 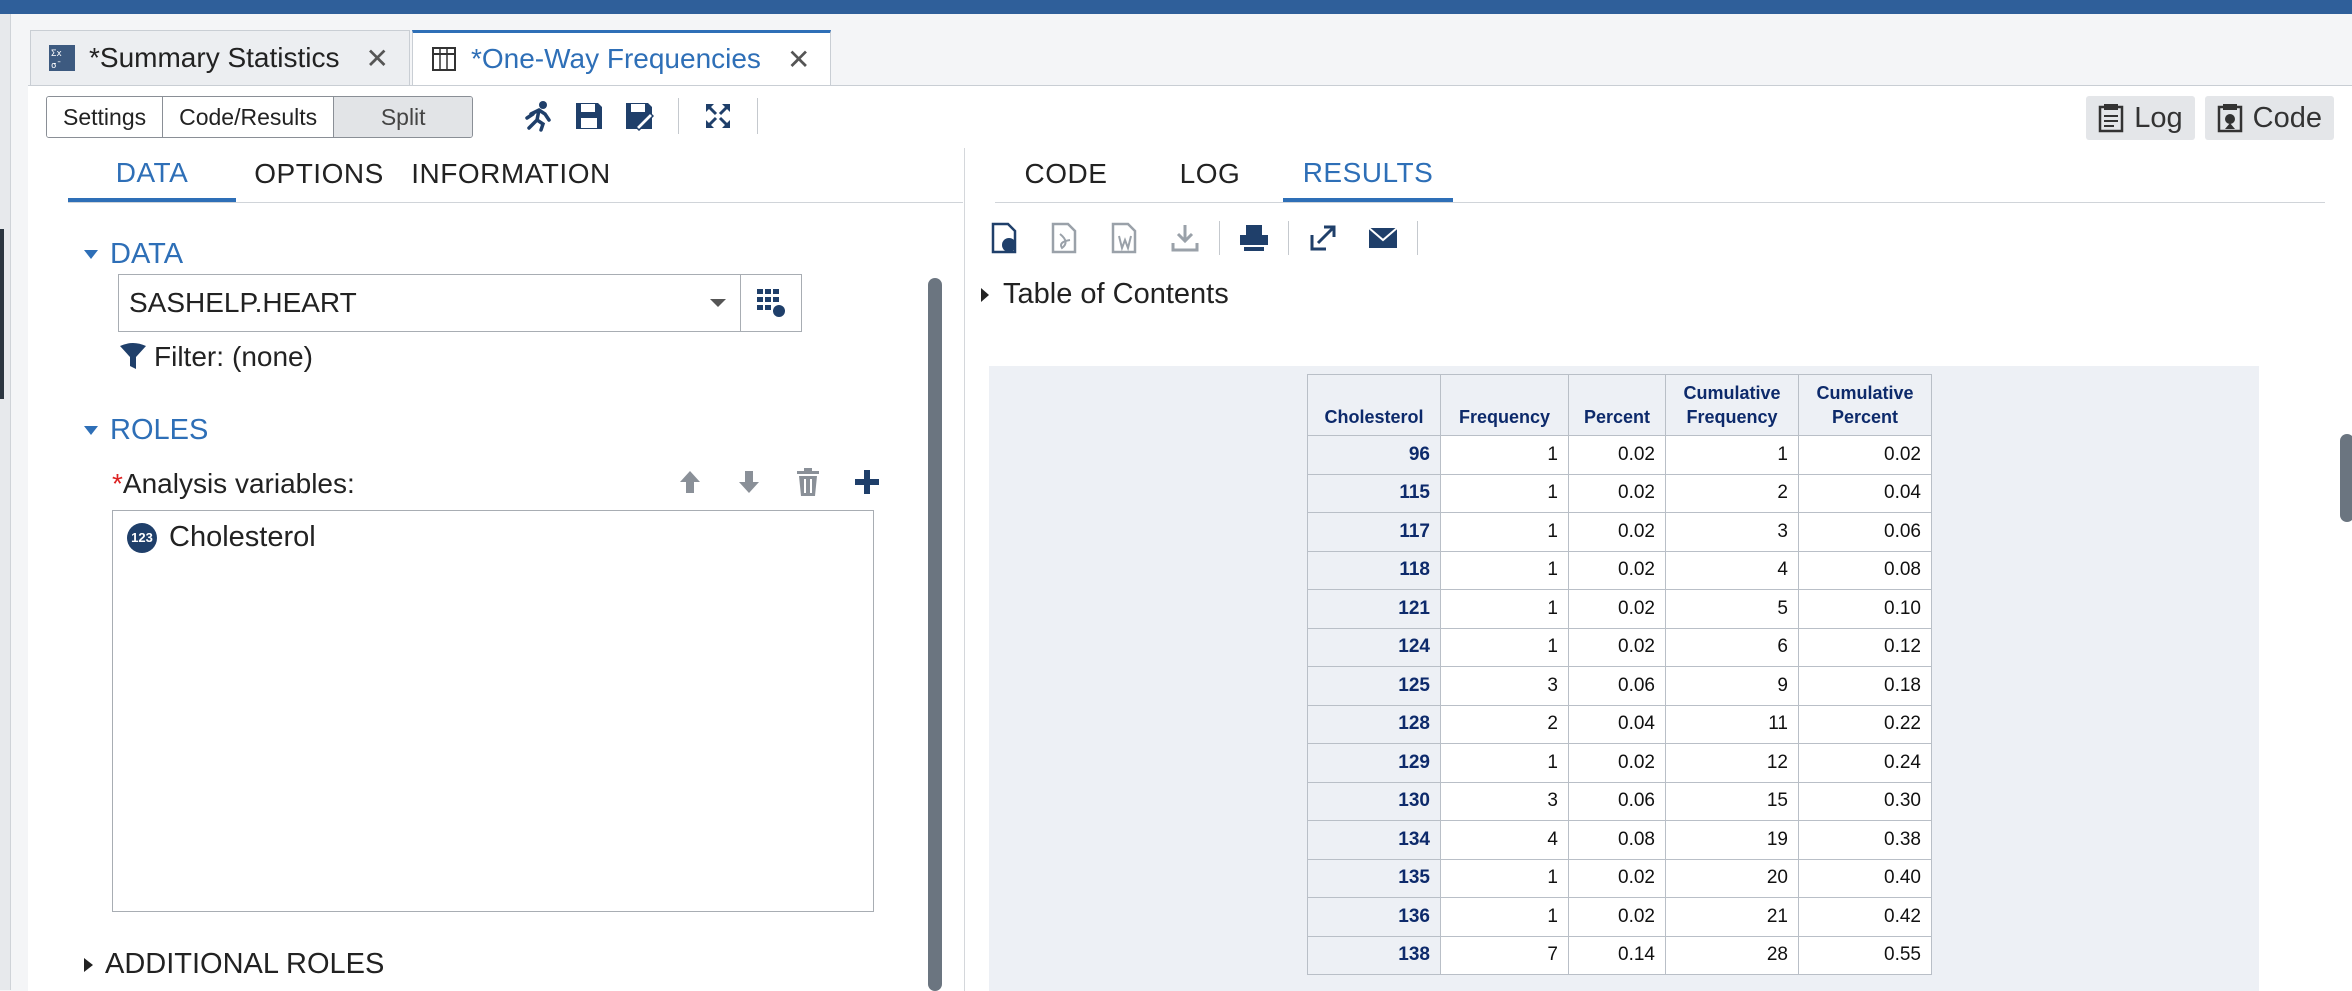 I want to click on log-button: Log, so click(x=2140, y=118).